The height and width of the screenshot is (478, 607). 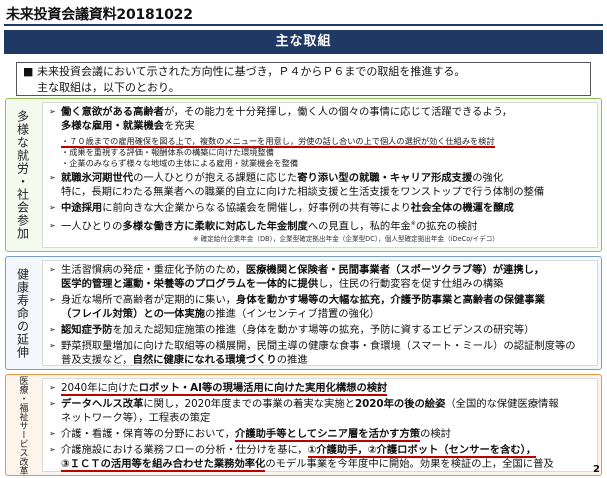 What do you see at coordinates (250, 435) in the screenshot?
I see `list-item: ➢ 介護・看護・保育等の分野において，介護助手等としてシニア層を活かす方策の検討` at bounding box center [250, 435].